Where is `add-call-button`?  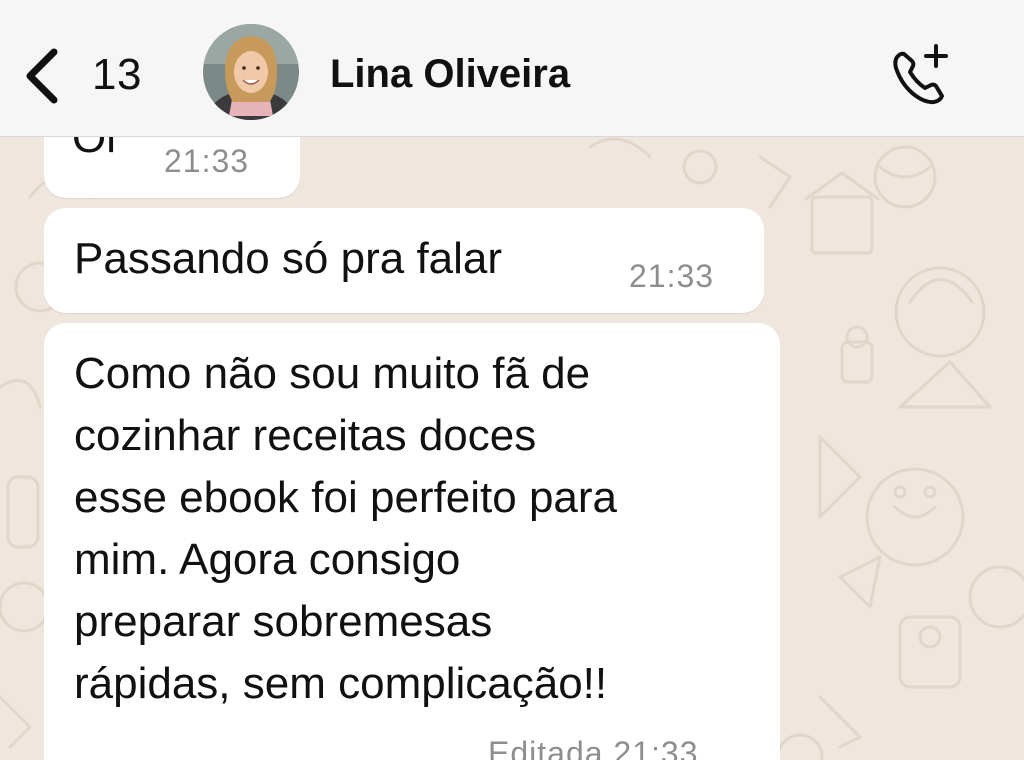
add-call-button is located at coordinates (920, 76).